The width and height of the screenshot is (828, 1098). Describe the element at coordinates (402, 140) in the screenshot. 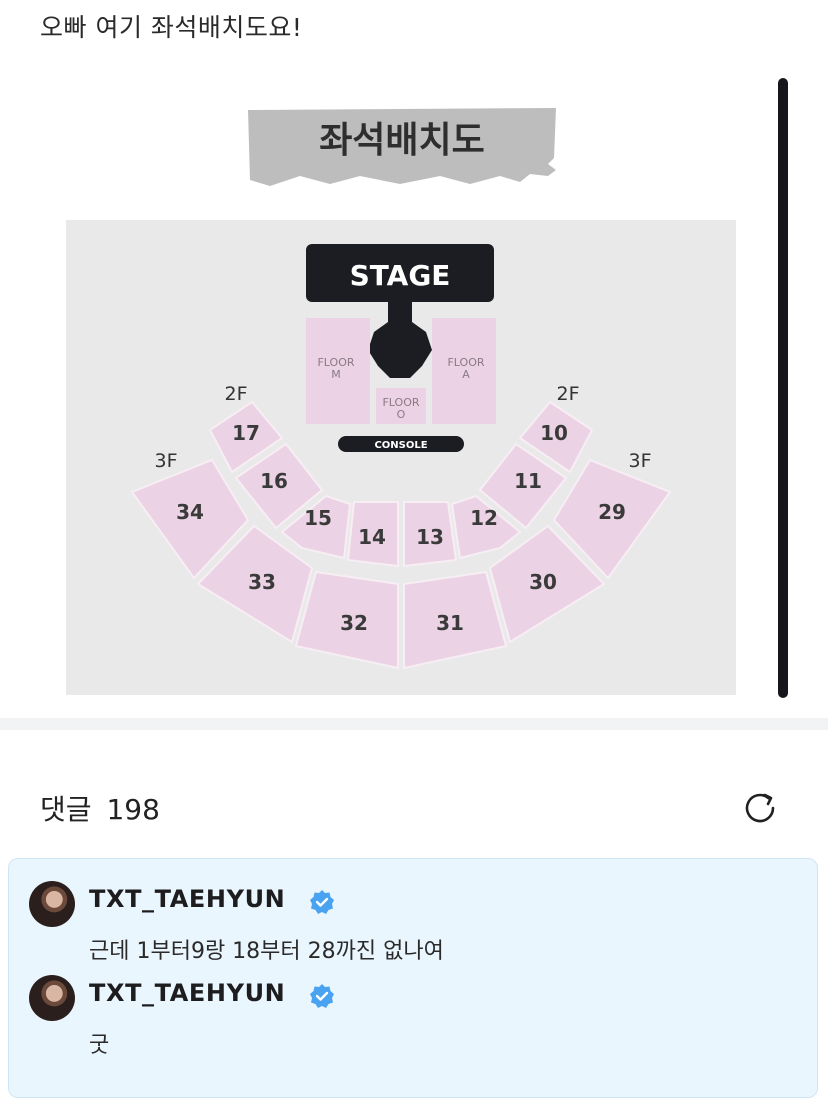

I see `chart-title: 좌석배치도` at that location.